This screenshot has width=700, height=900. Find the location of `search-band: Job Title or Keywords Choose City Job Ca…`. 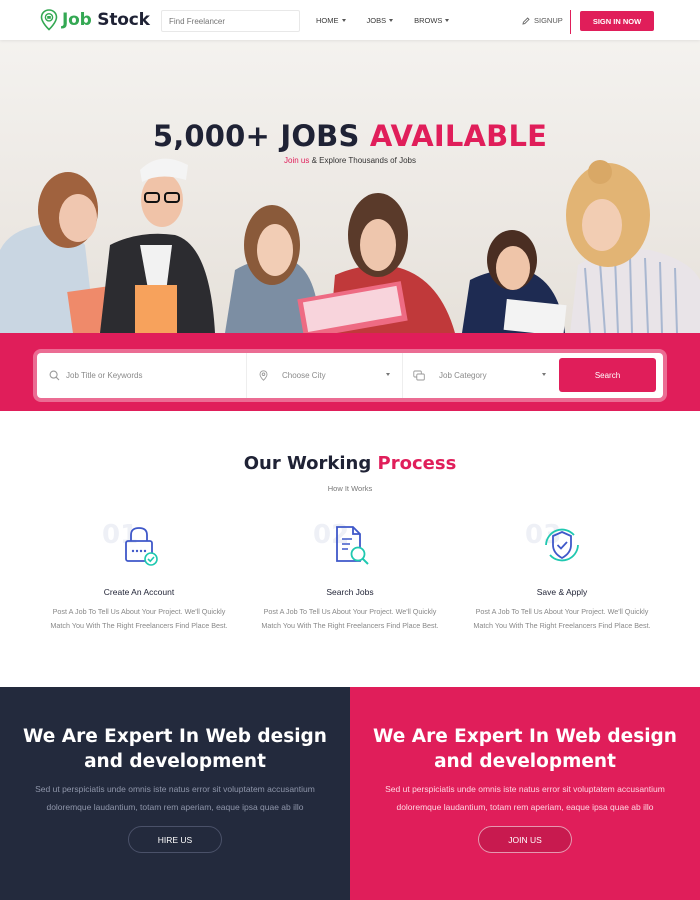

search-band: Job Title or Keywords Choose City Job Ca… is located at coordinates (350, 372).